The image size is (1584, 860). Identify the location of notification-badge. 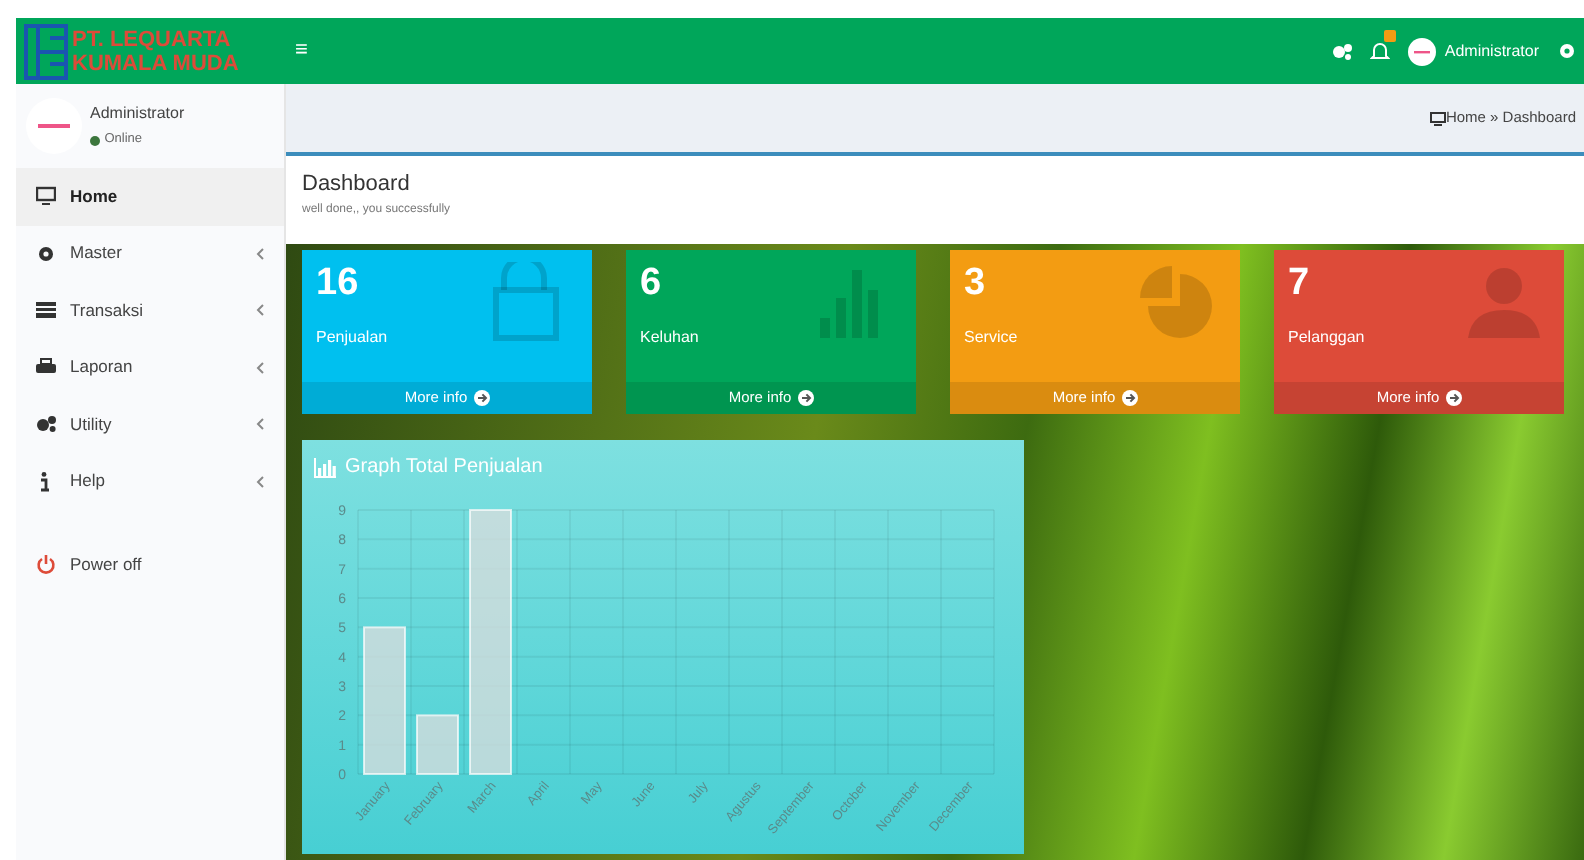
(1389, 35).